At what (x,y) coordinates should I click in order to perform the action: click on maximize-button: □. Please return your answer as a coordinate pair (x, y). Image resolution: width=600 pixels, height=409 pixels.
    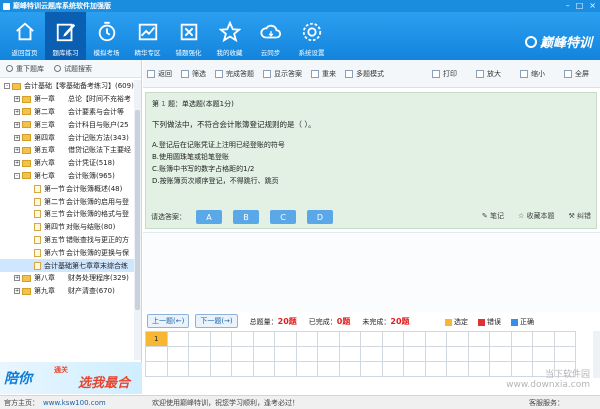
    Looking at the image, I should click on (580, 5).